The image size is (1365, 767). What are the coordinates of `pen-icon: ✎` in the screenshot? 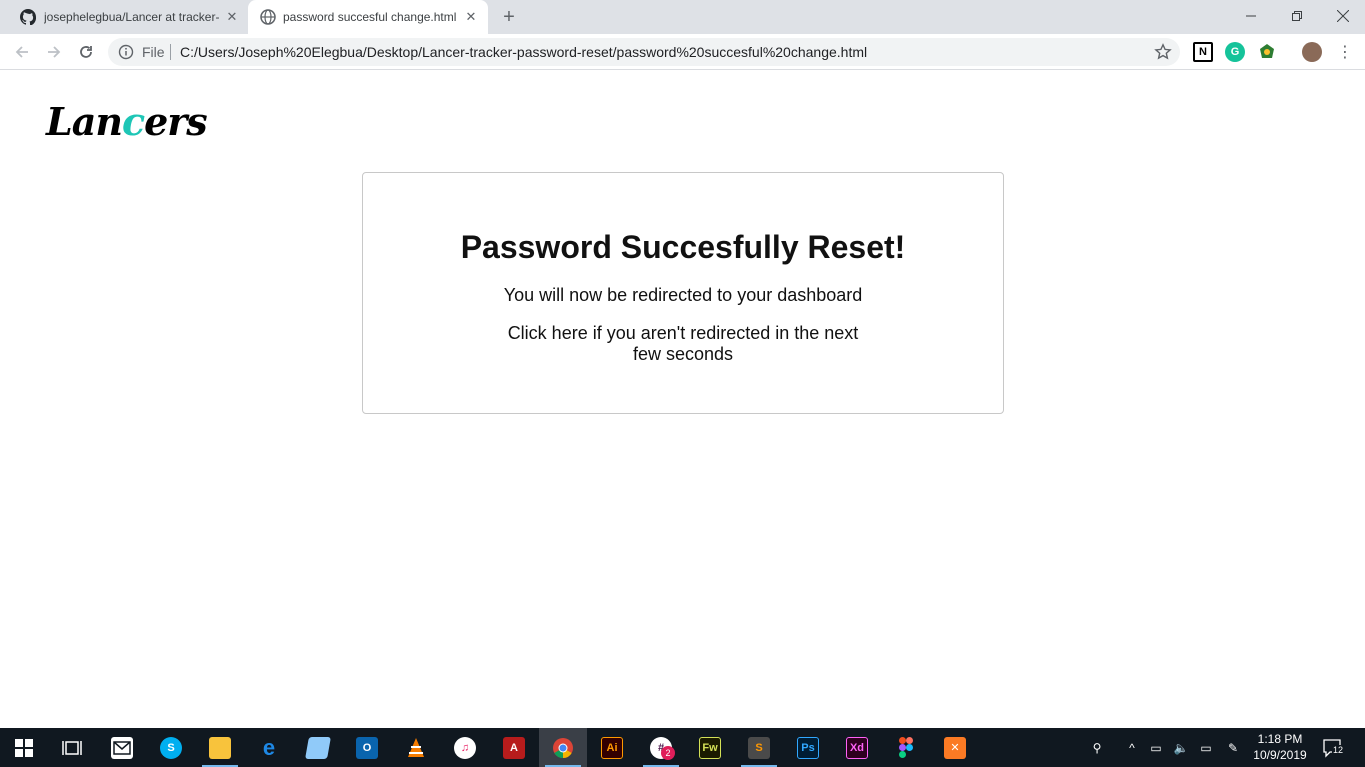 It's located at (1233, 747).